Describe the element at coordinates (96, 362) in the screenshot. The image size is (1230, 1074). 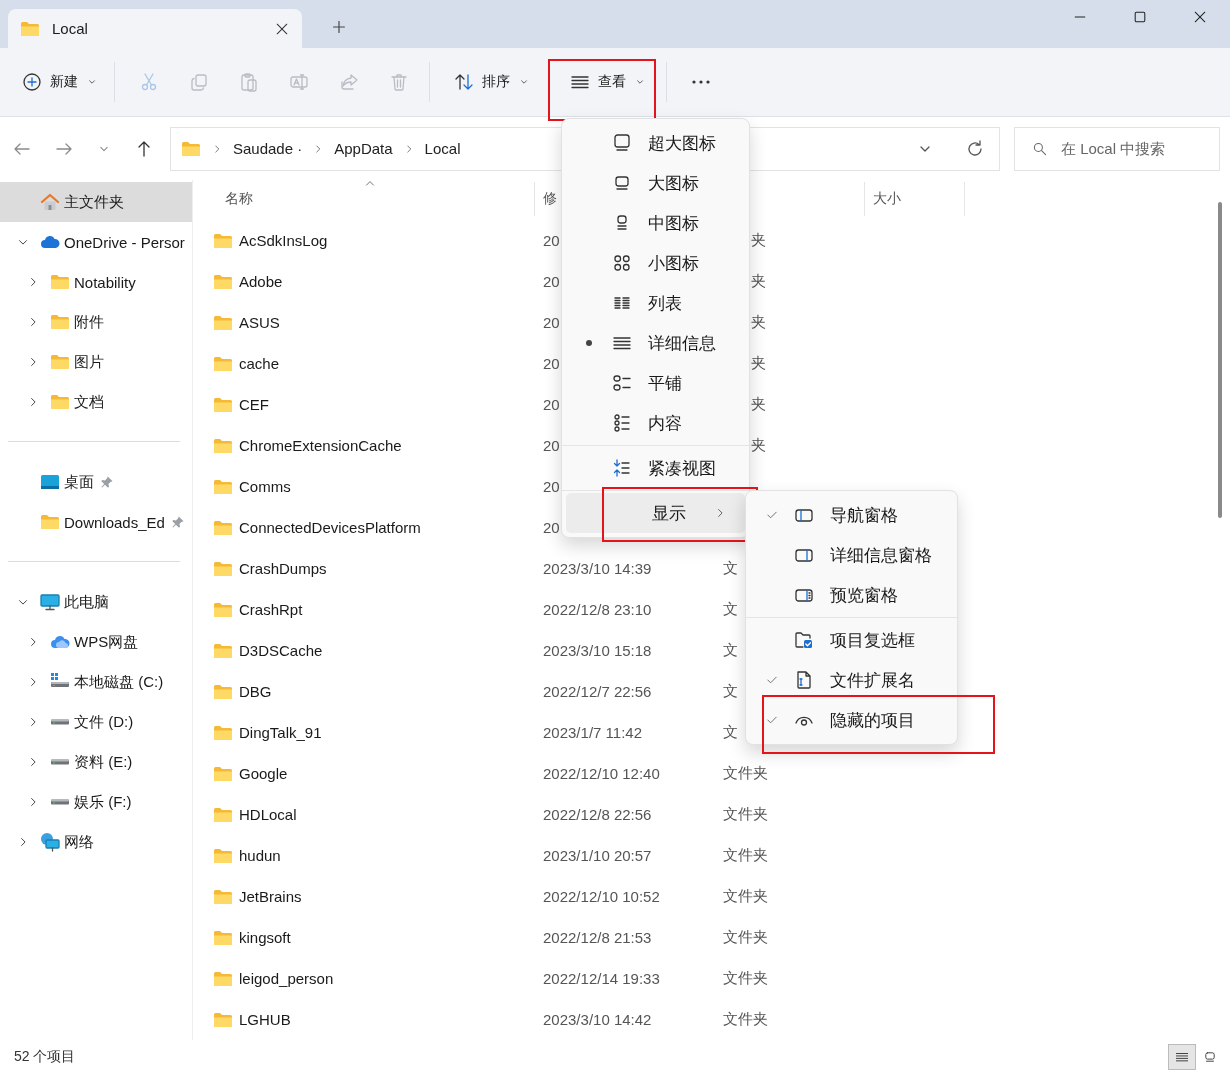
I see `sidebar-item: 图片` at that location.